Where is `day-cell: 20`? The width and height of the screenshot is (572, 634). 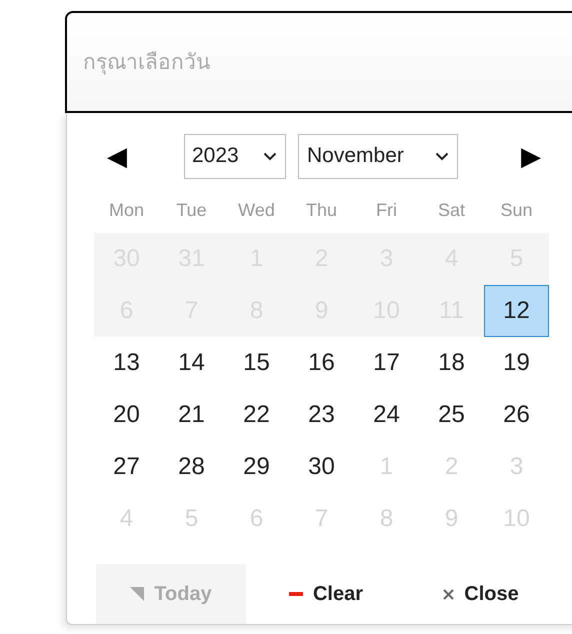 day-cell: 20 is located at coordinates (126, 415).